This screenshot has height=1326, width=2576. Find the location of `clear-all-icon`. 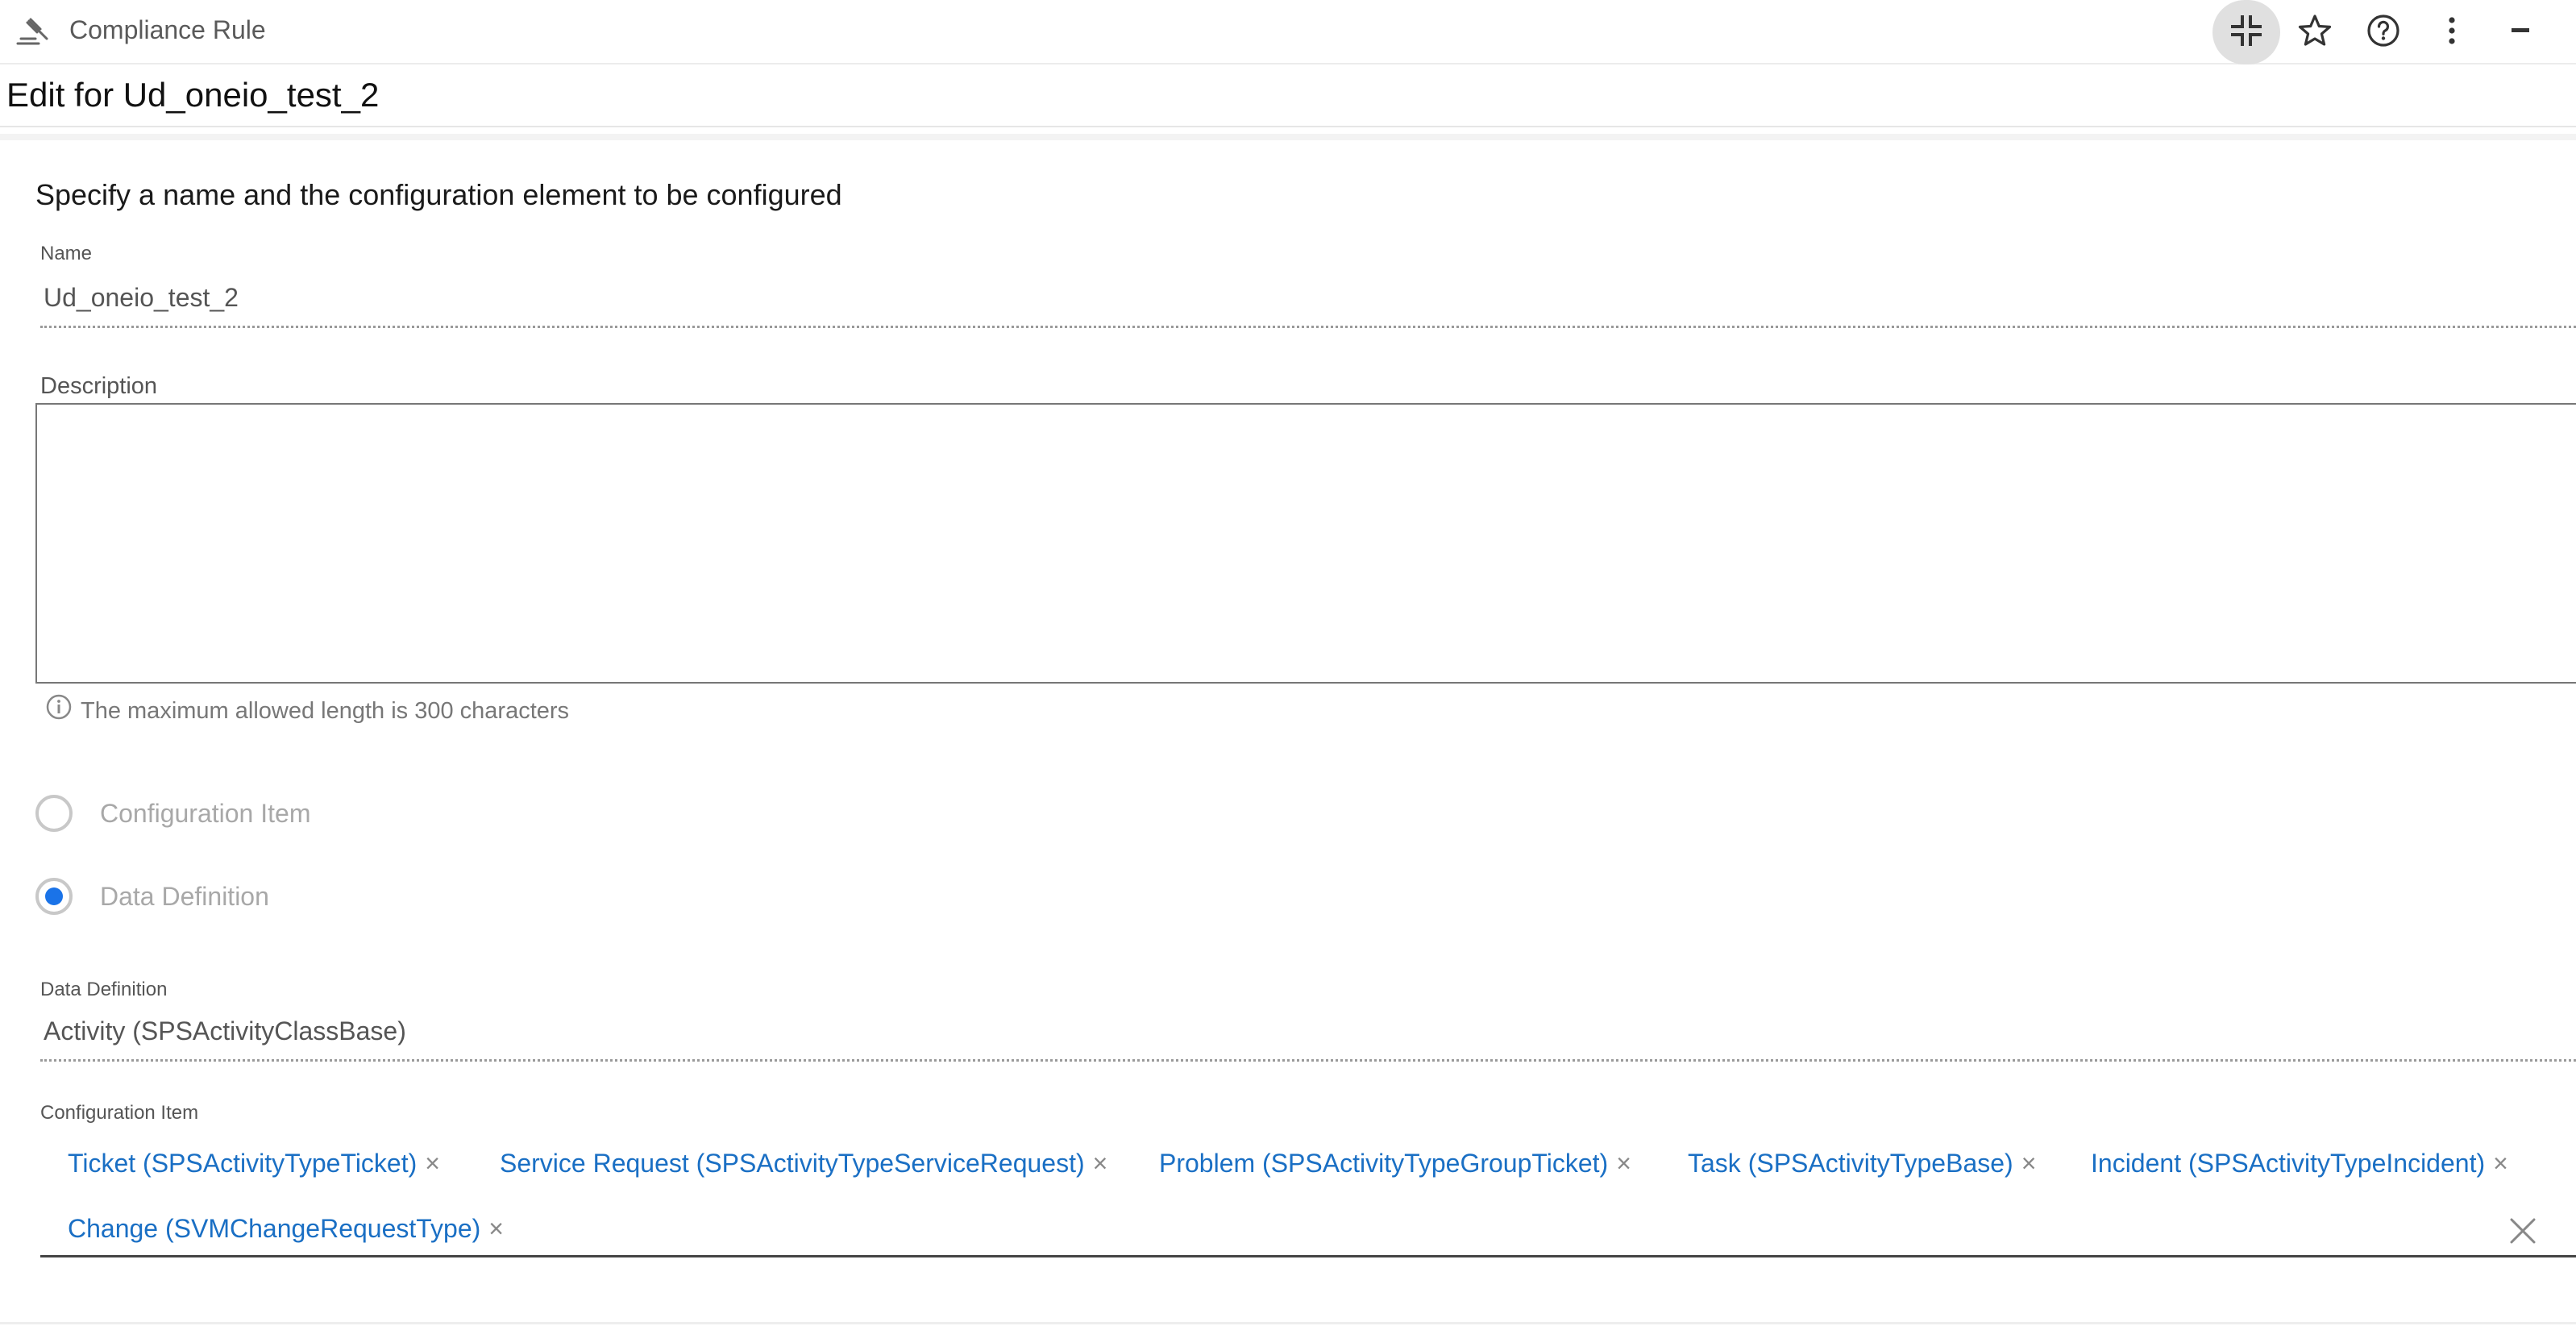

clear-all-icon is located at coordinates (2523, 1231).